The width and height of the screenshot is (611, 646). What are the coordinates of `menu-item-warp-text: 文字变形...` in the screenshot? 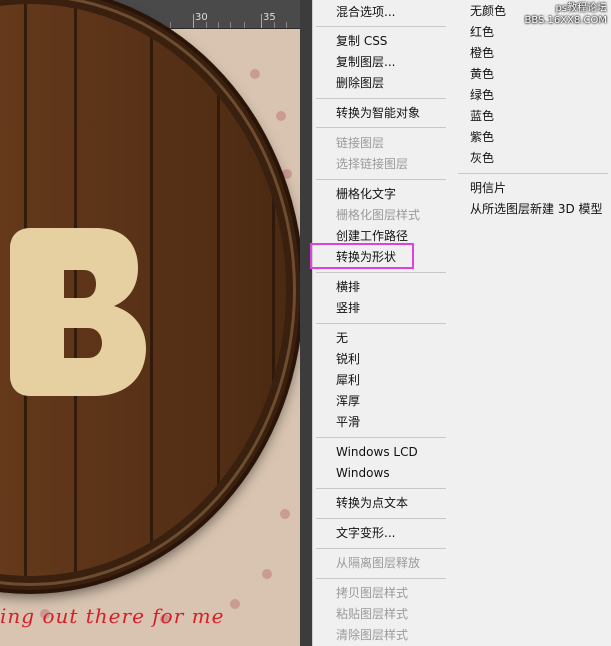 It's located at (365, 533).